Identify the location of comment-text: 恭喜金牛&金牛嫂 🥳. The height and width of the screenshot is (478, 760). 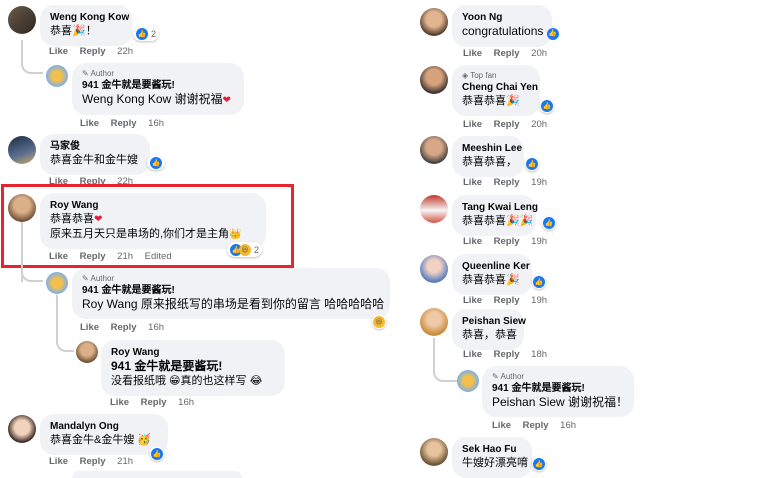
(101, 440).